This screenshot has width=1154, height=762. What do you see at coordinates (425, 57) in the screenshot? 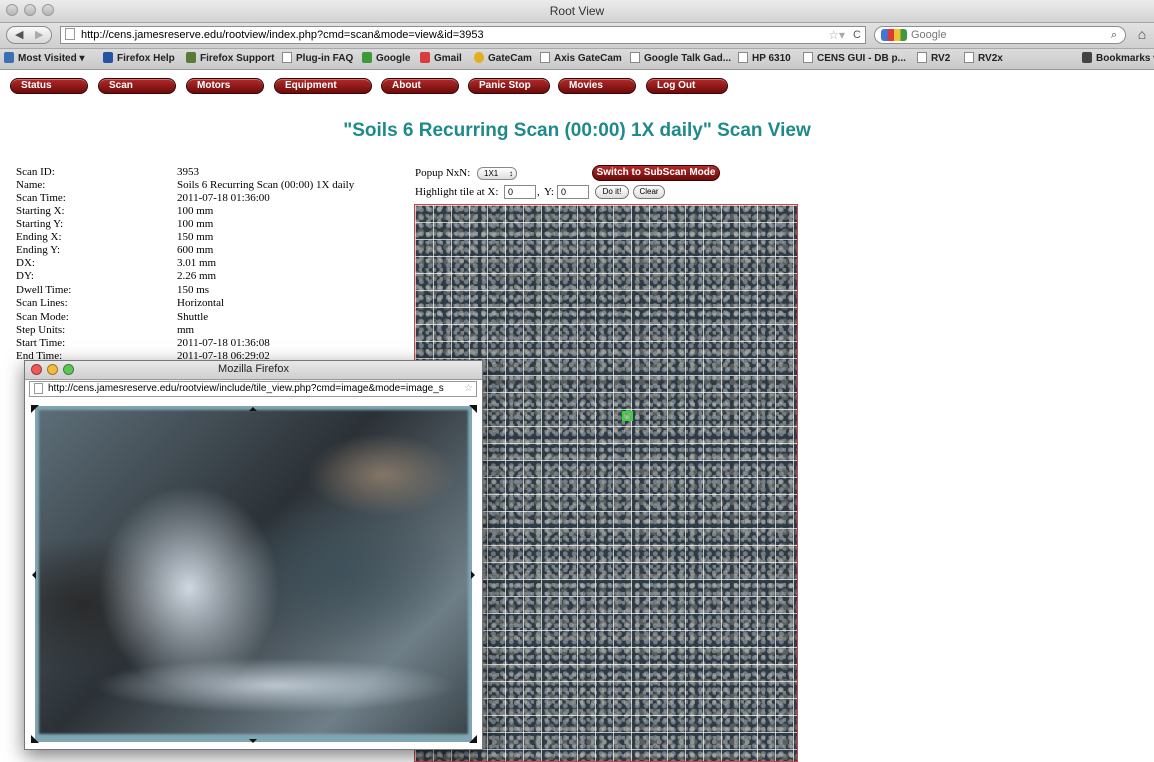
I see `gmail-icon` at bounding box center [425, 57].